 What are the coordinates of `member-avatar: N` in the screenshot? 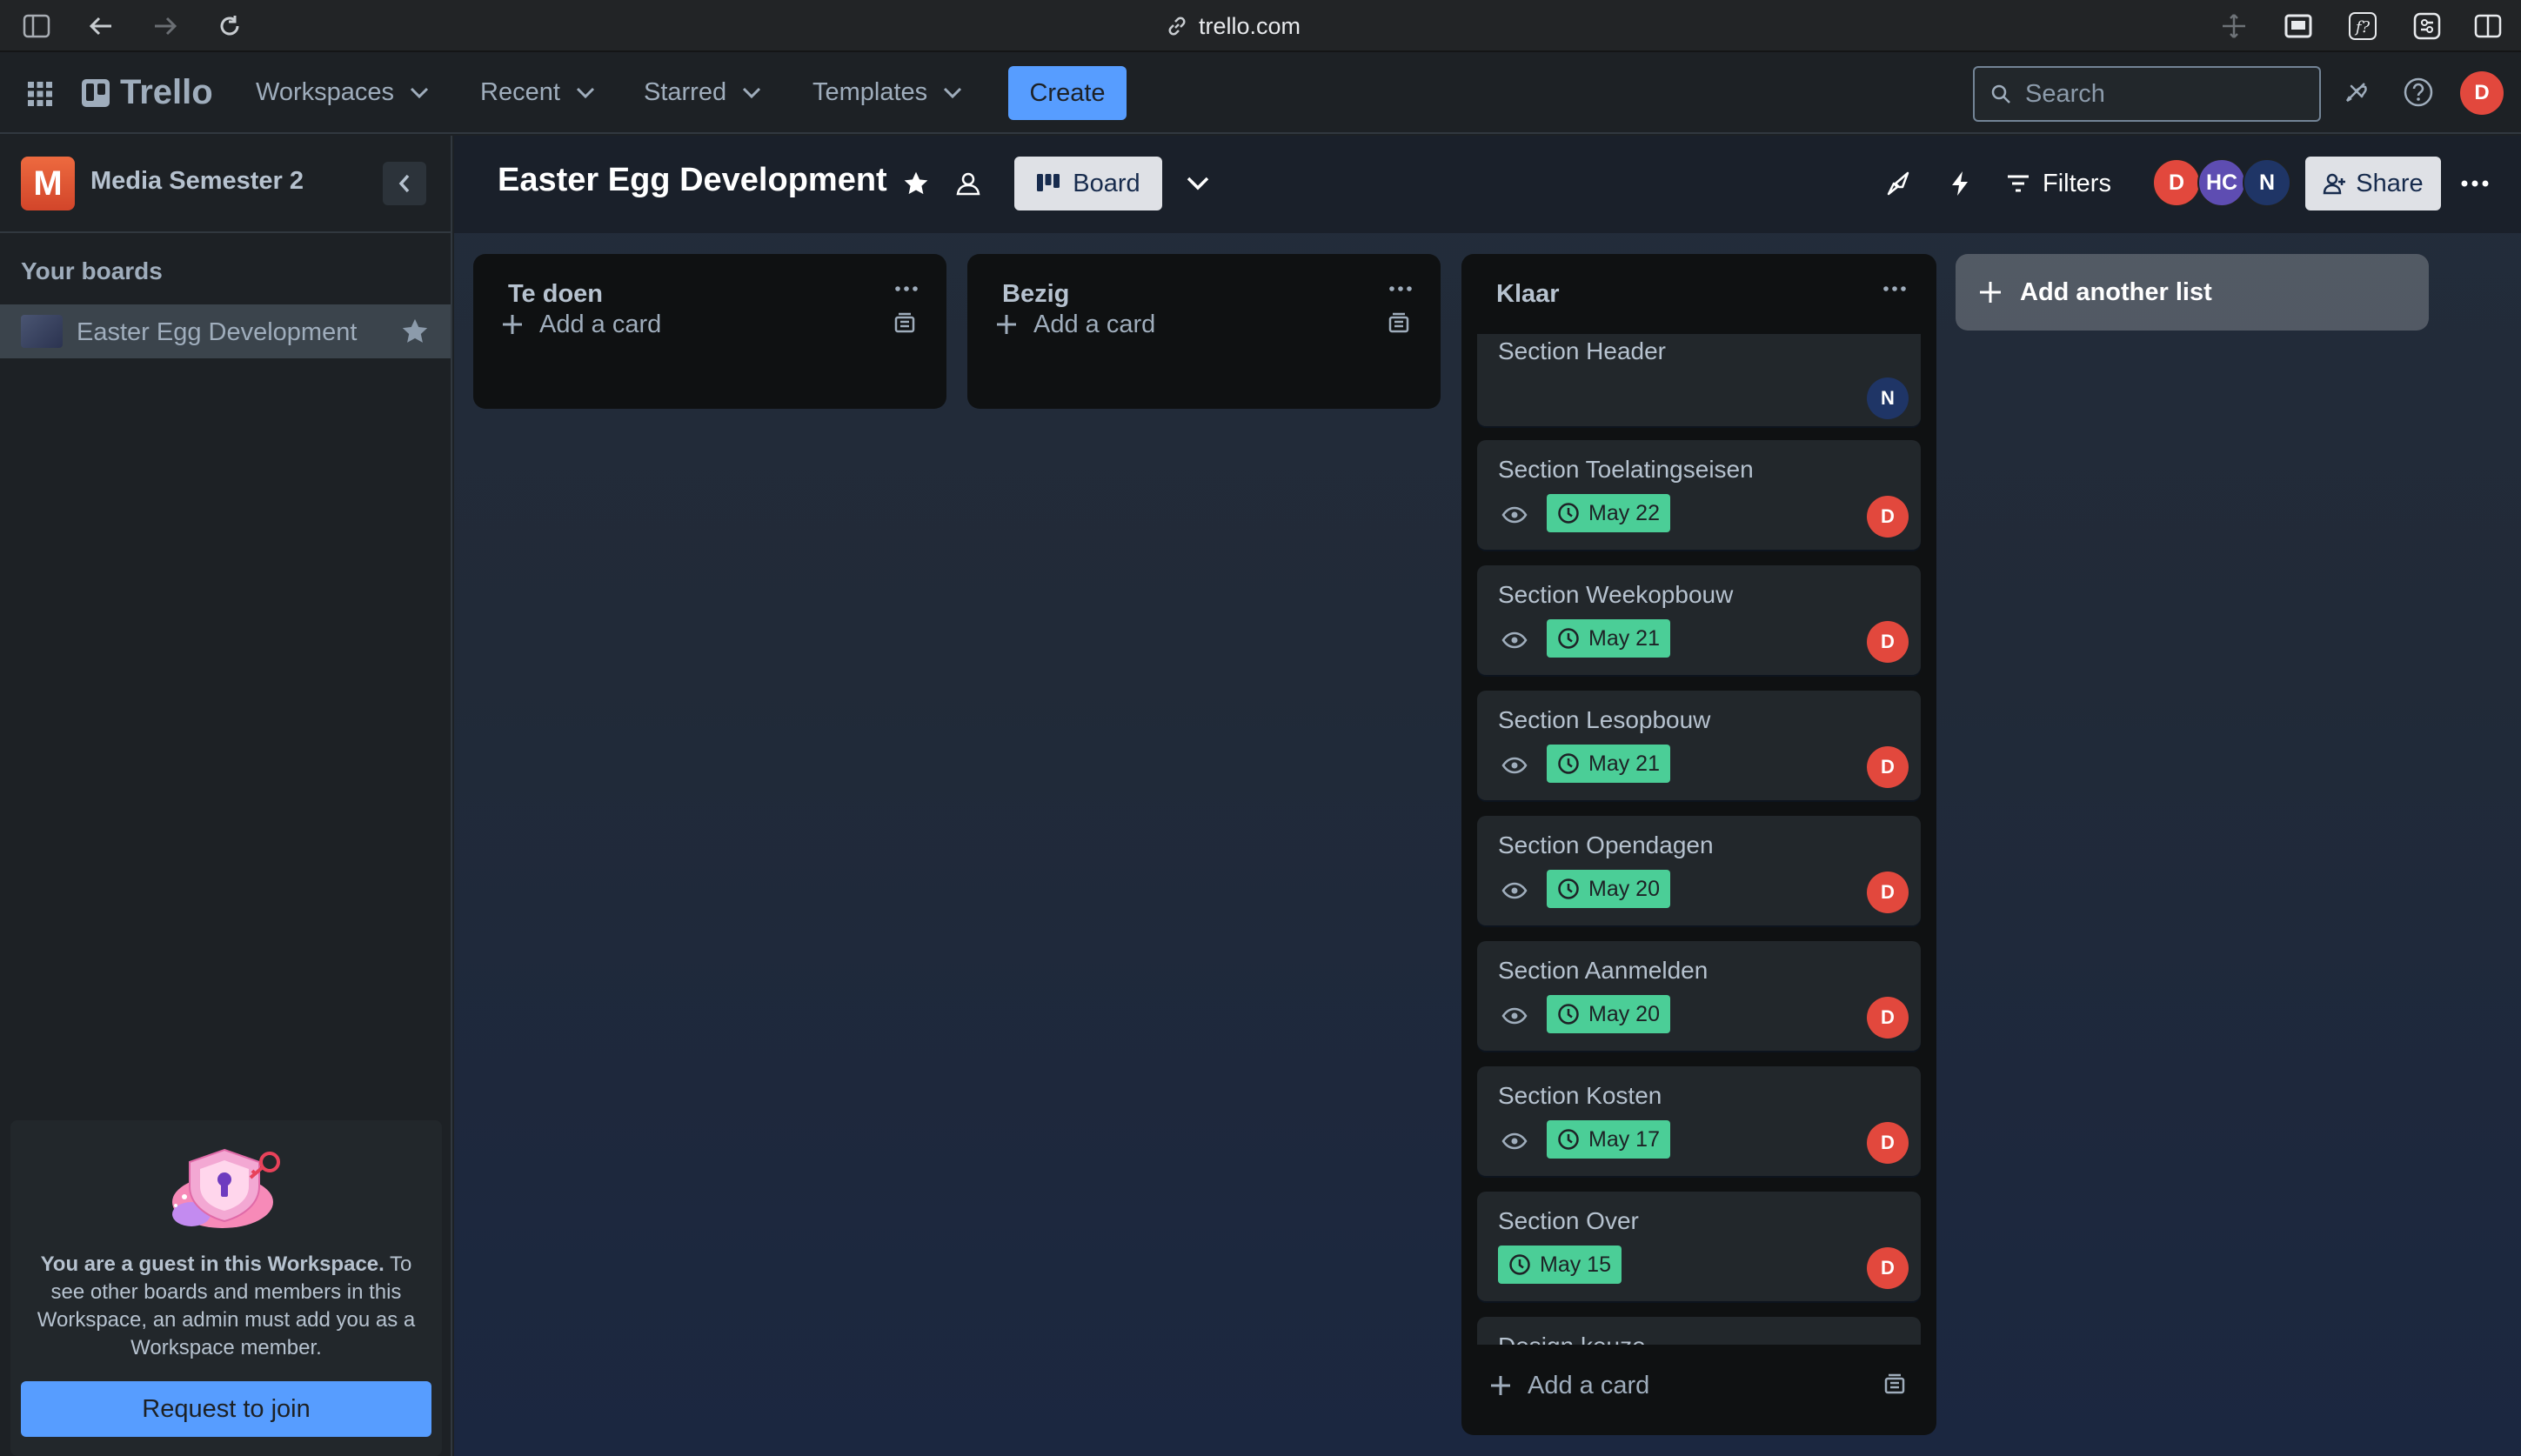 It's located at (2267, 182).